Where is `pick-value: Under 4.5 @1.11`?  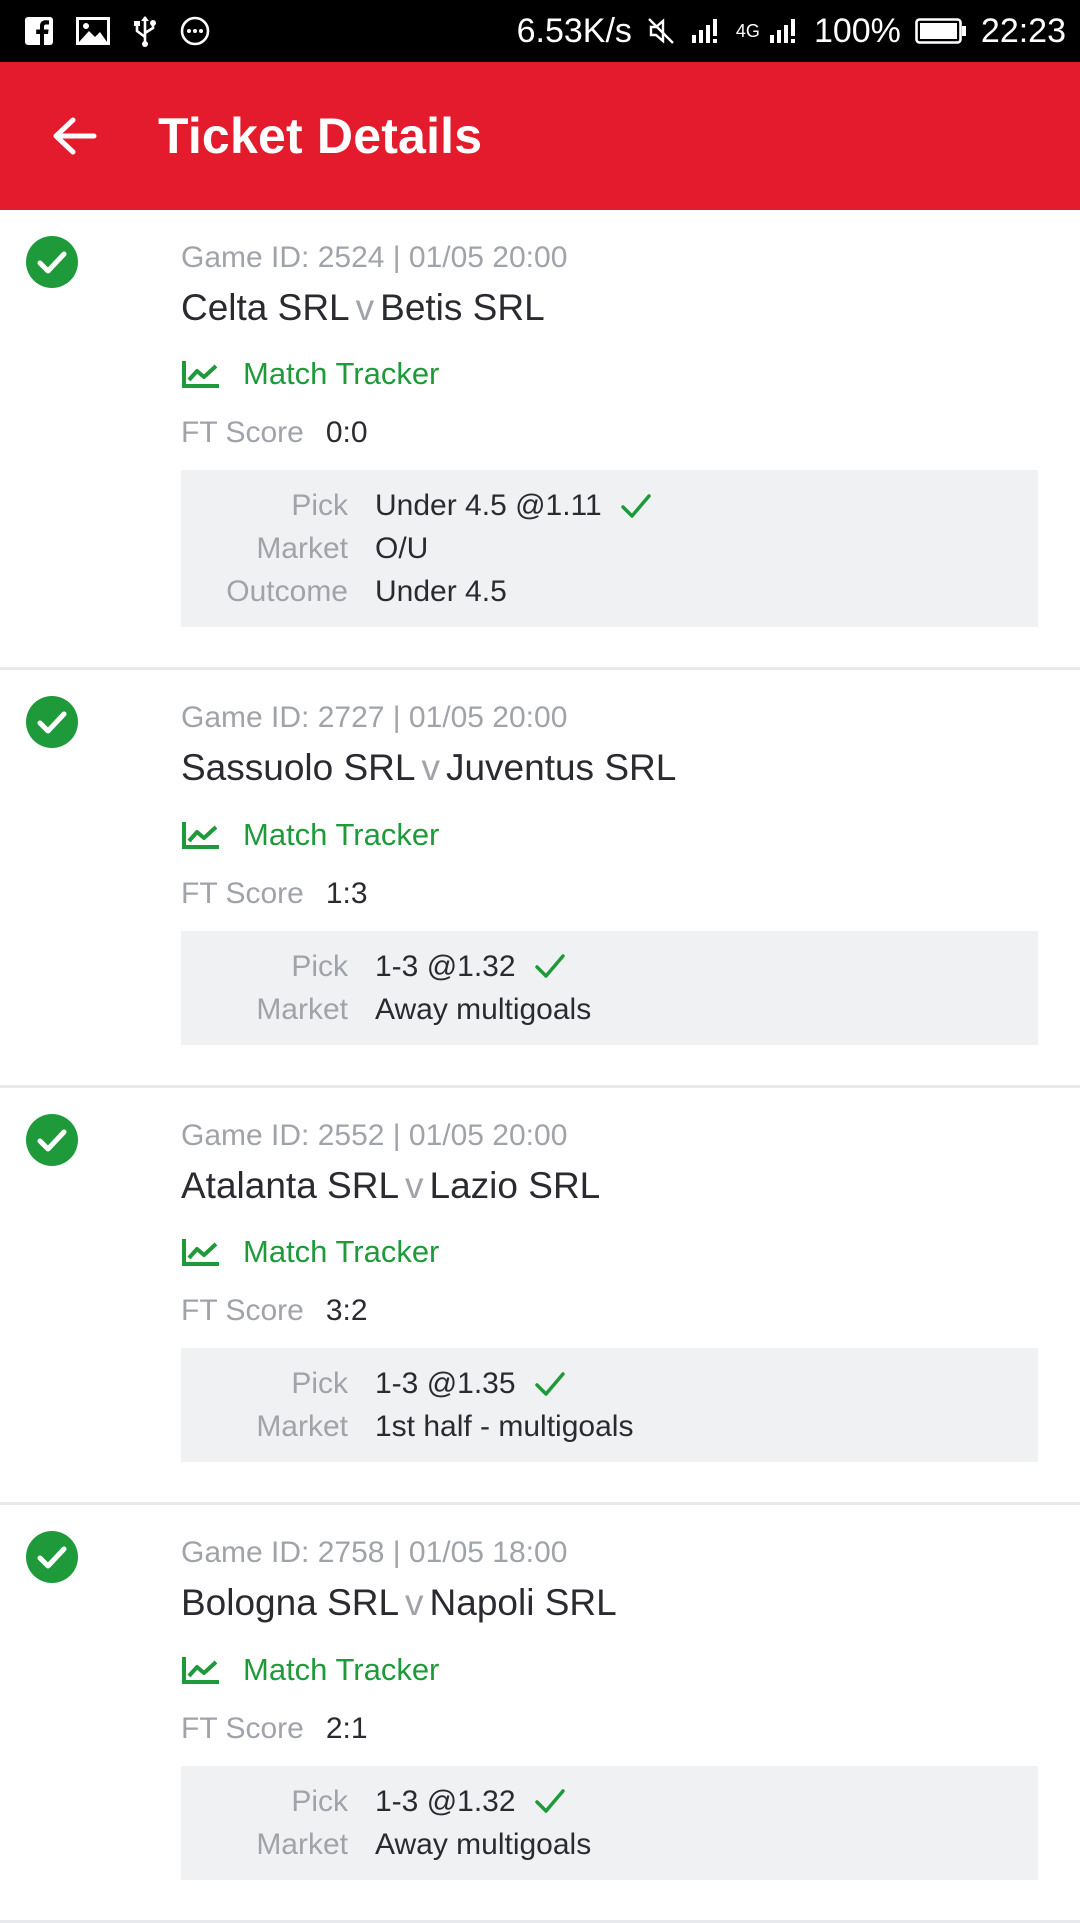 pick-value: Under 4.5 @1.11 is located at coordinates (488, 506).